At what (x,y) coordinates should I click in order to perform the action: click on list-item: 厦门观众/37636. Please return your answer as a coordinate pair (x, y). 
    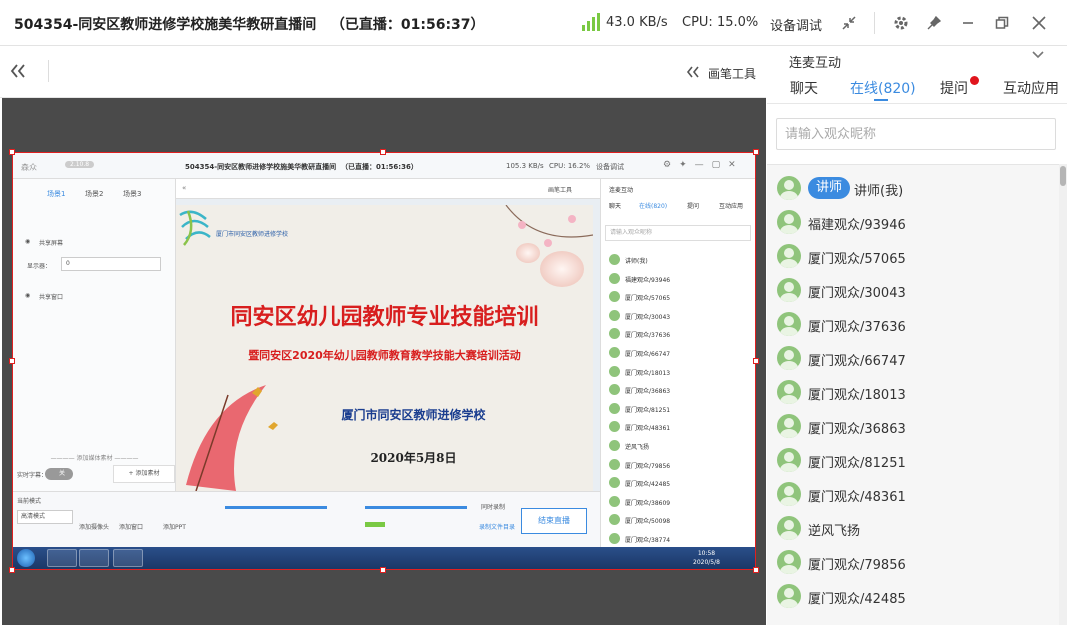
    Looking at the image, I should click on (912, 329).